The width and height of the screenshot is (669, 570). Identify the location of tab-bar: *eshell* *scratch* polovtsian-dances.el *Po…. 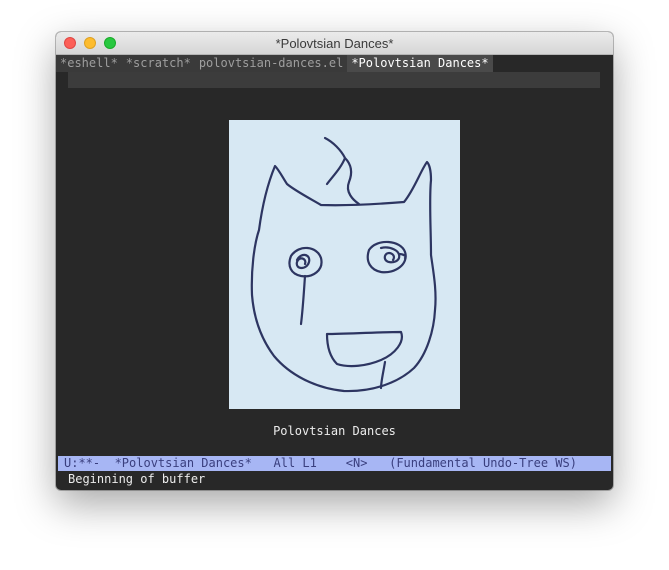
(334, 63).